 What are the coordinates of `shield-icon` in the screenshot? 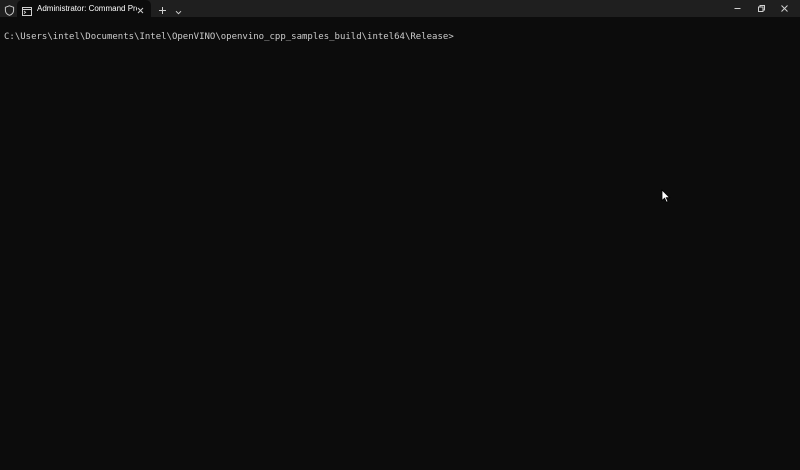 It's located at (9, 9).